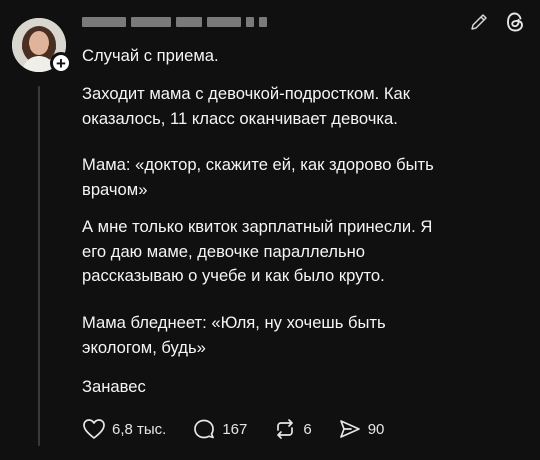 The image size is (540, 460). I want to click on post-paragraph: Случай с приема., so click(150, 55).